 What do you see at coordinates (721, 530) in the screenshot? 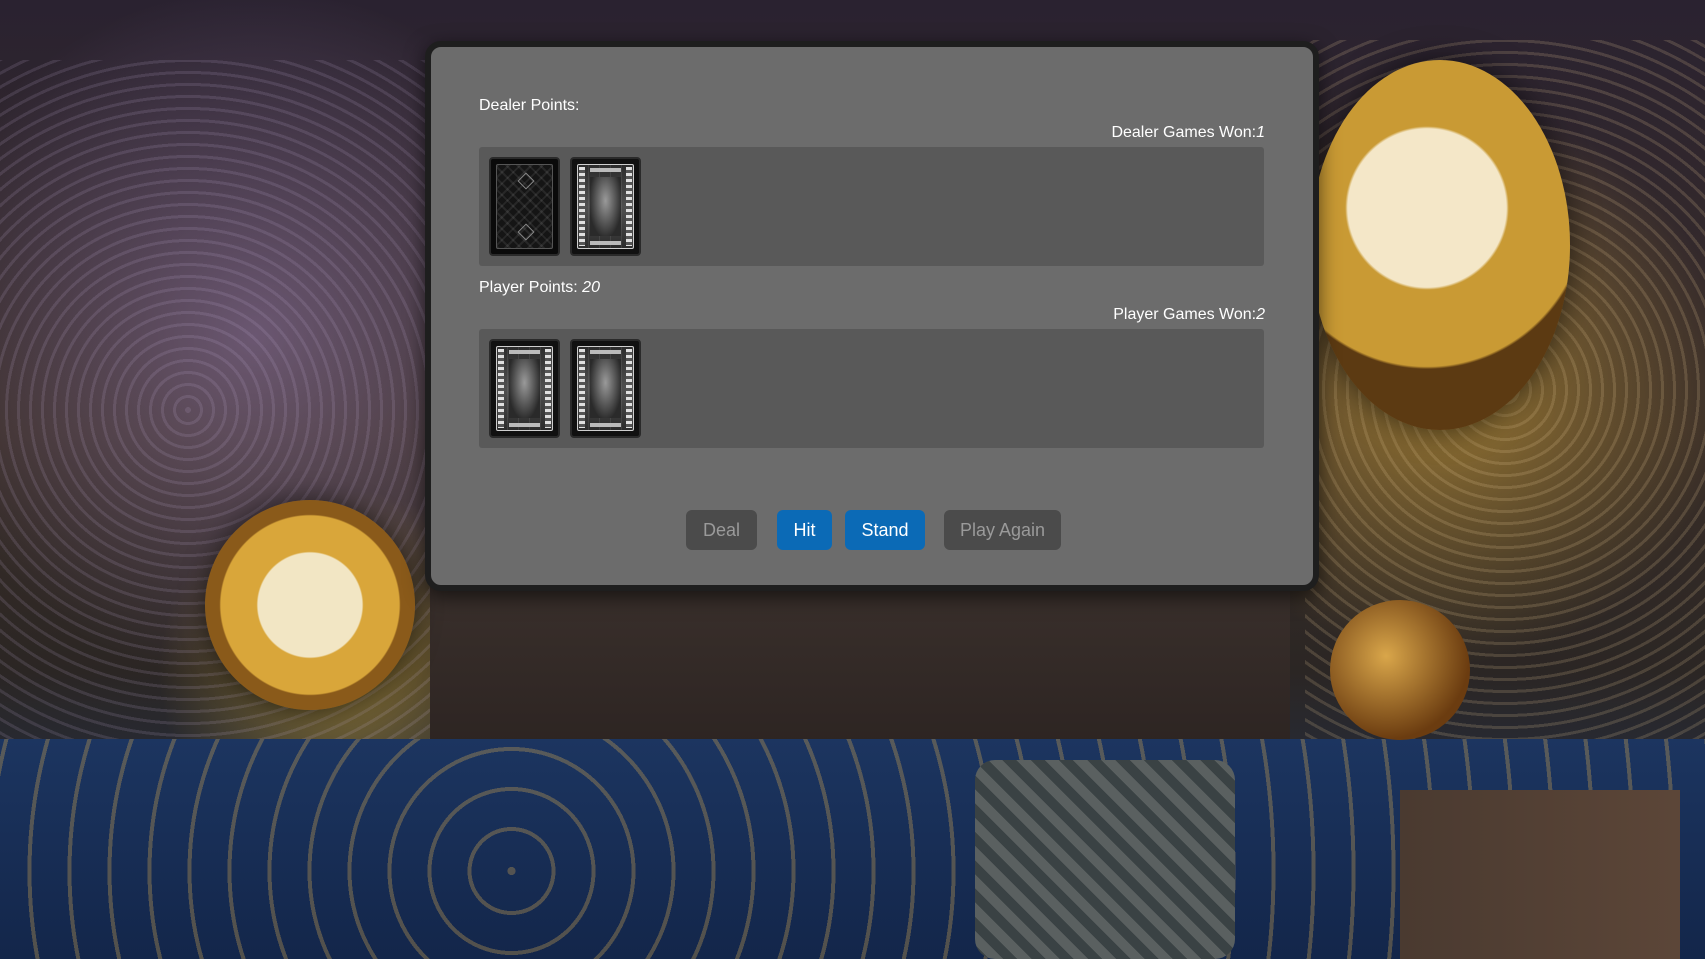
I see `deal-button: Deal` at bounding box center [721, 530].